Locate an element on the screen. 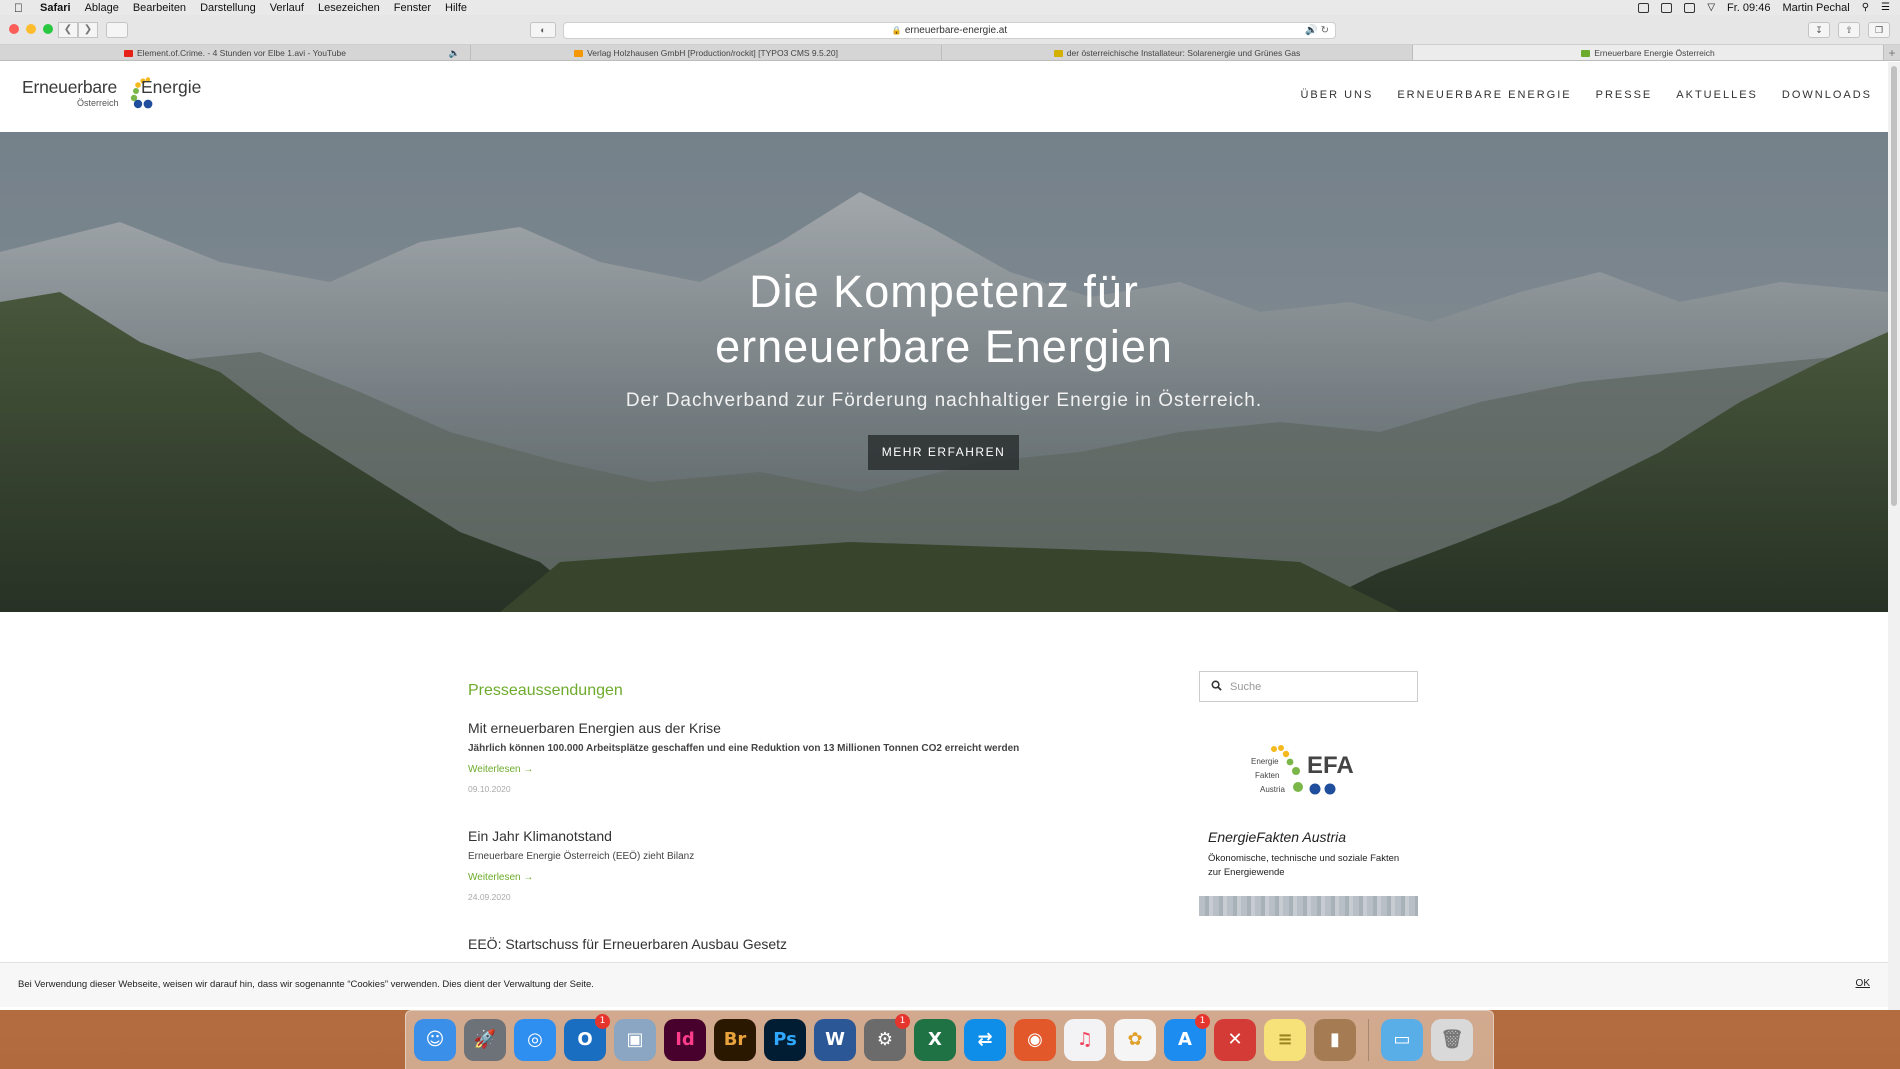  close-window-button is located at coordinates (14, 29).